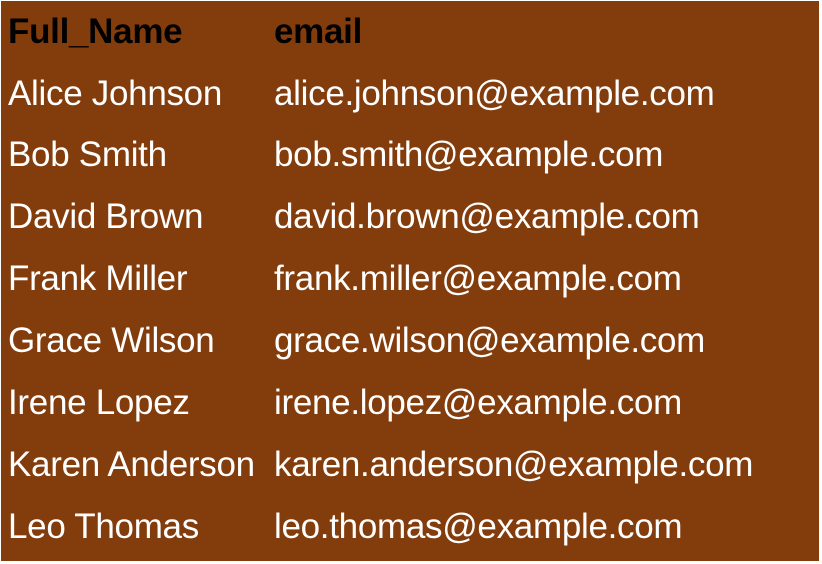  Describe the element at coordinates (137, 403) in the screenshot. I see `full-name-cell: Irene Lopez` at that location.